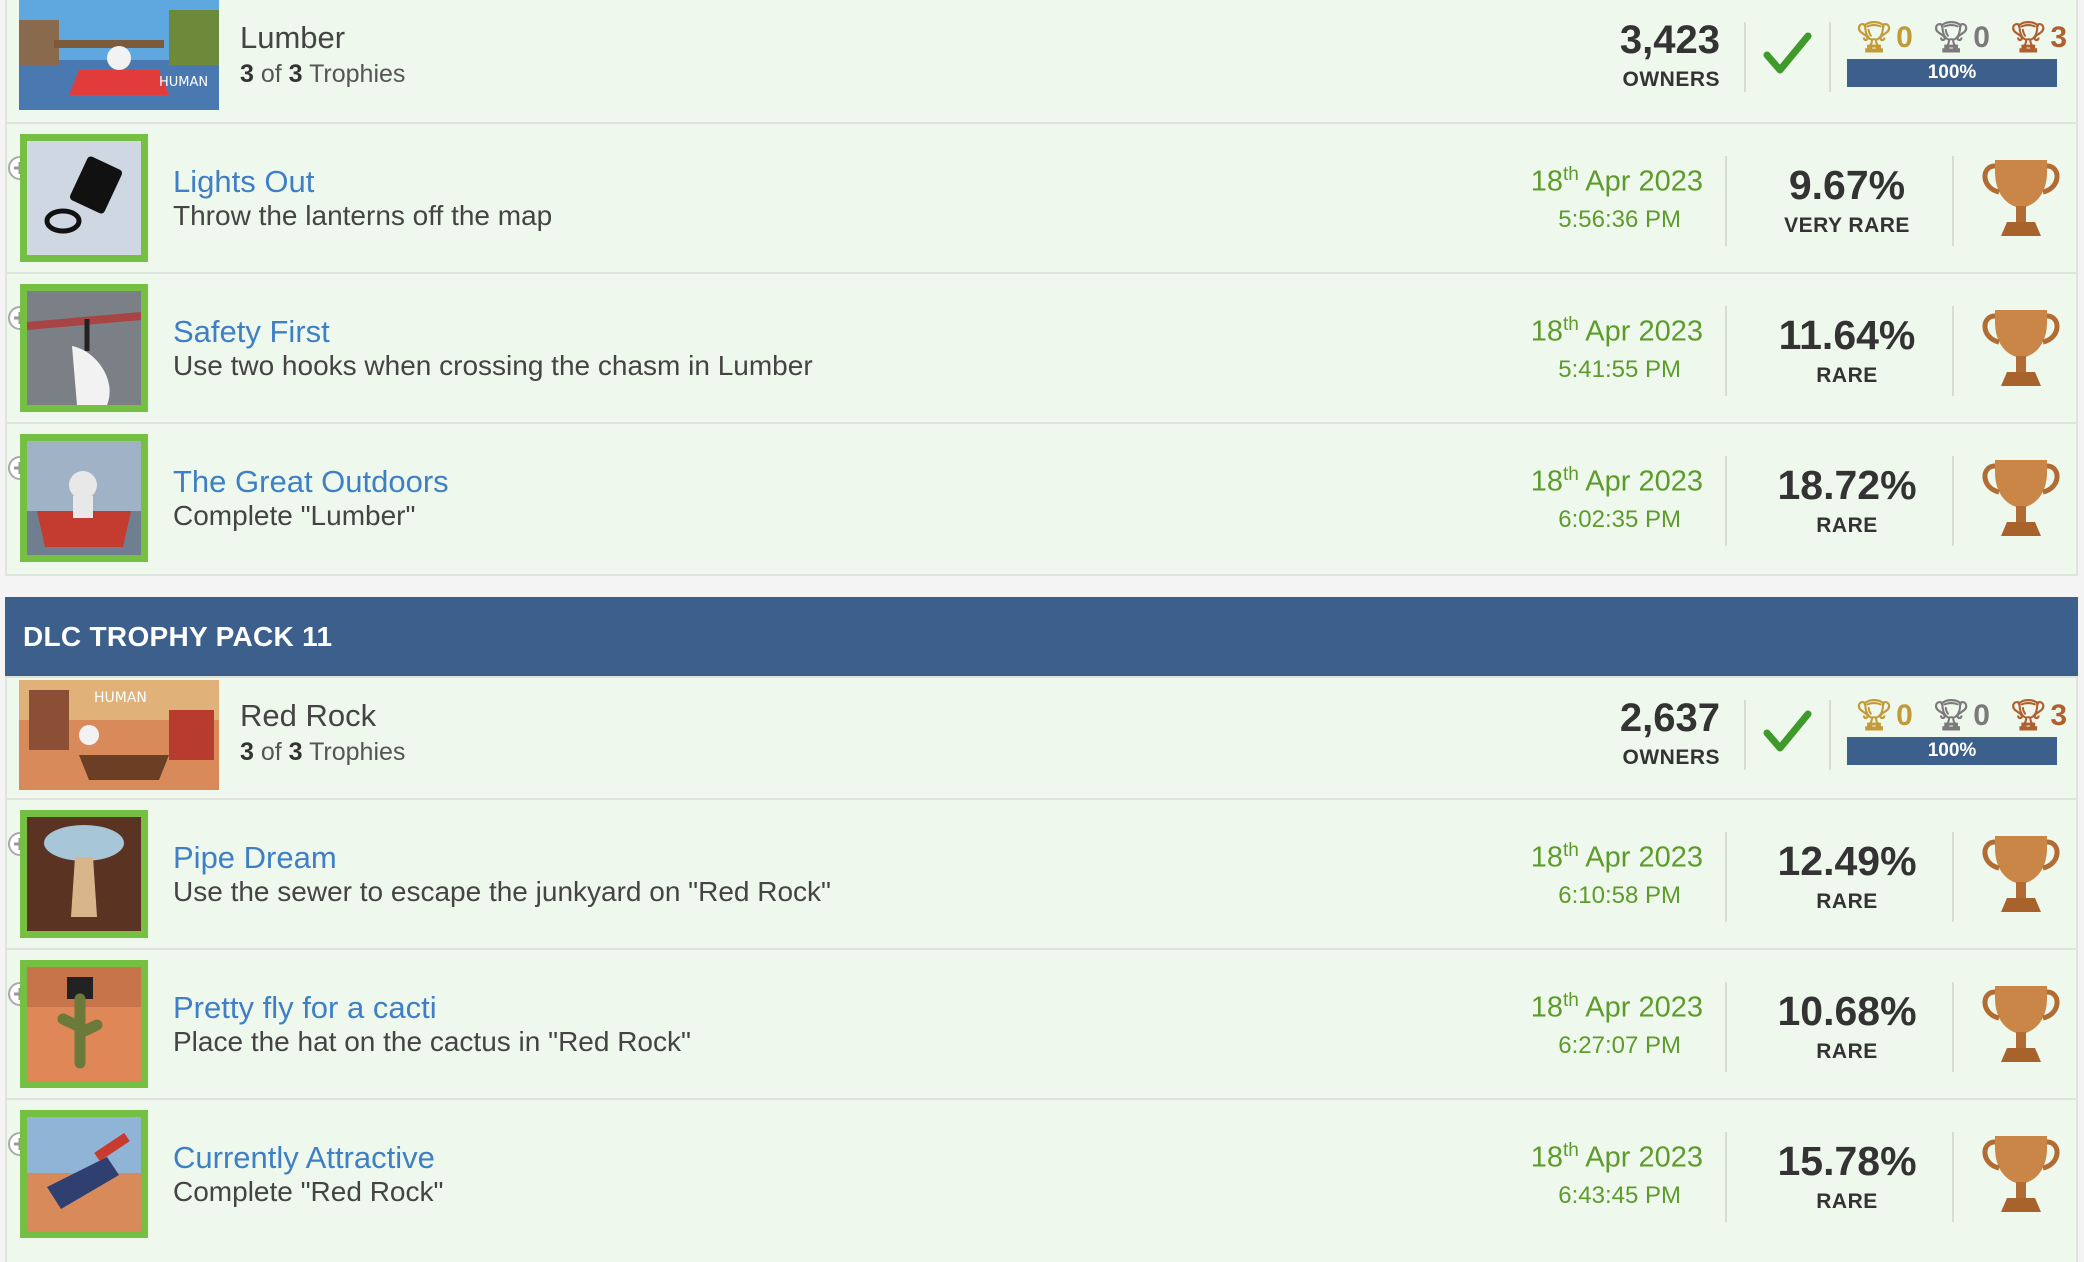 Image resolution: width=2084 pixels, height=1262 pixels. What do you see at coordinates (1847, 185) in the screenshot?
I see `rarity-percent: 9.67%` at bounding box center [1847, 185].